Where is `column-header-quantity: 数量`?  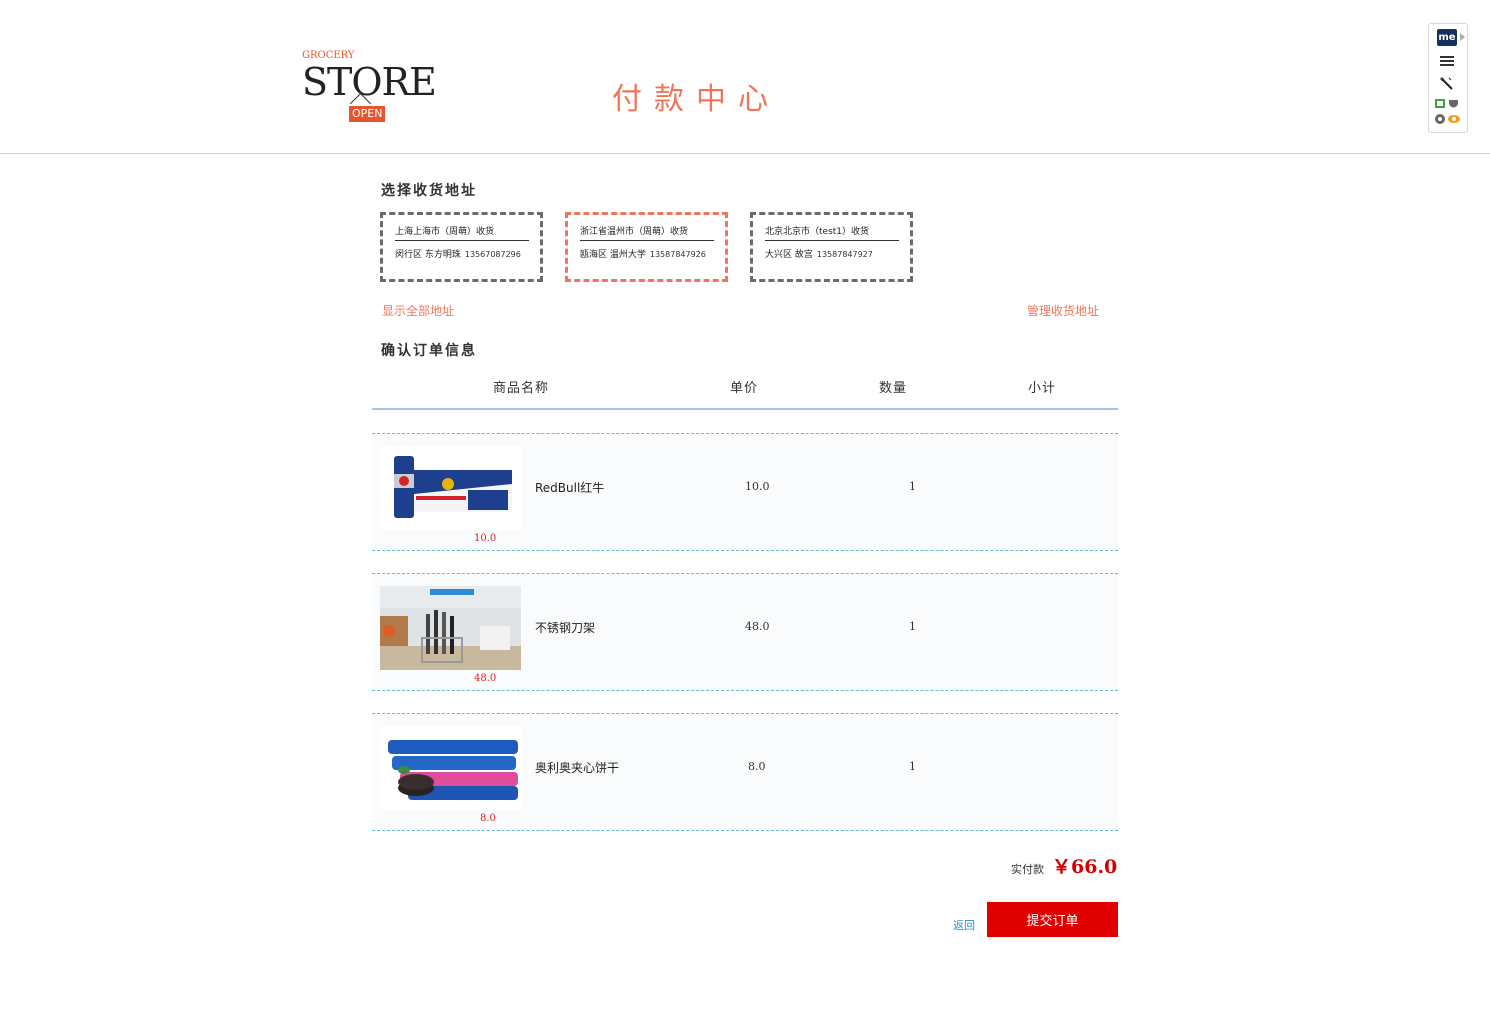 column-header-quantity: 数量 is located at coordinates (893, 388).